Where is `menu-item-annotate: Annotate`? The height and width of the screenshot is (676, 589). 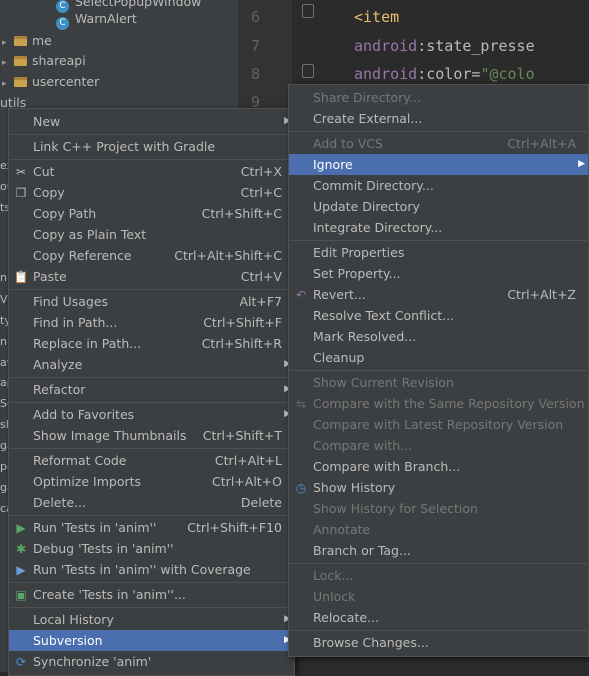 menu-item-annotate: Annotate is located at coordinates (438, 529).